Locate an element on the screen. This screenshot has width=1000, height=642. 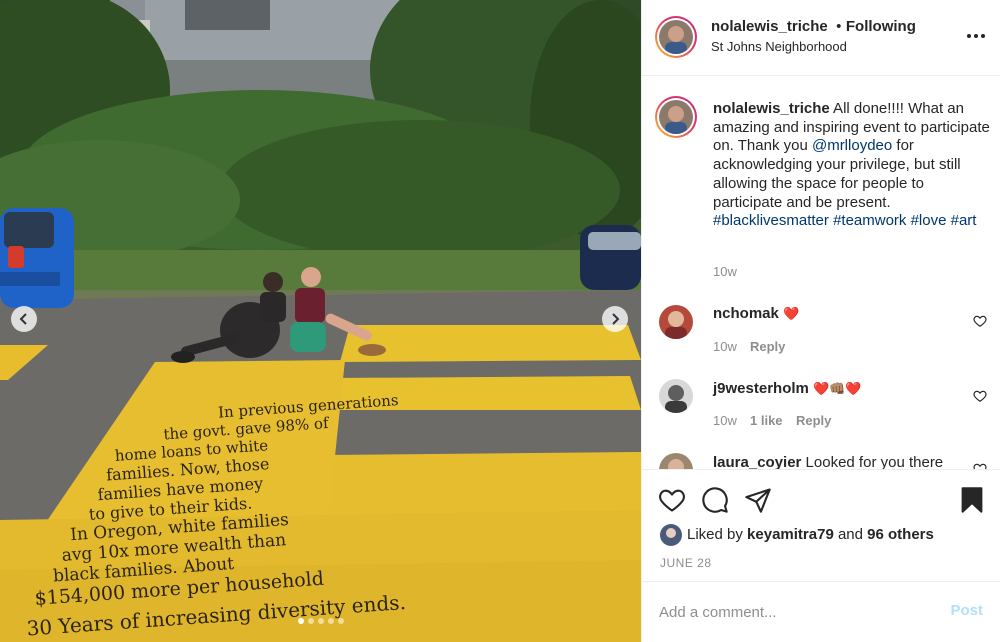
more-options-button is located at coordinates (976, 36).